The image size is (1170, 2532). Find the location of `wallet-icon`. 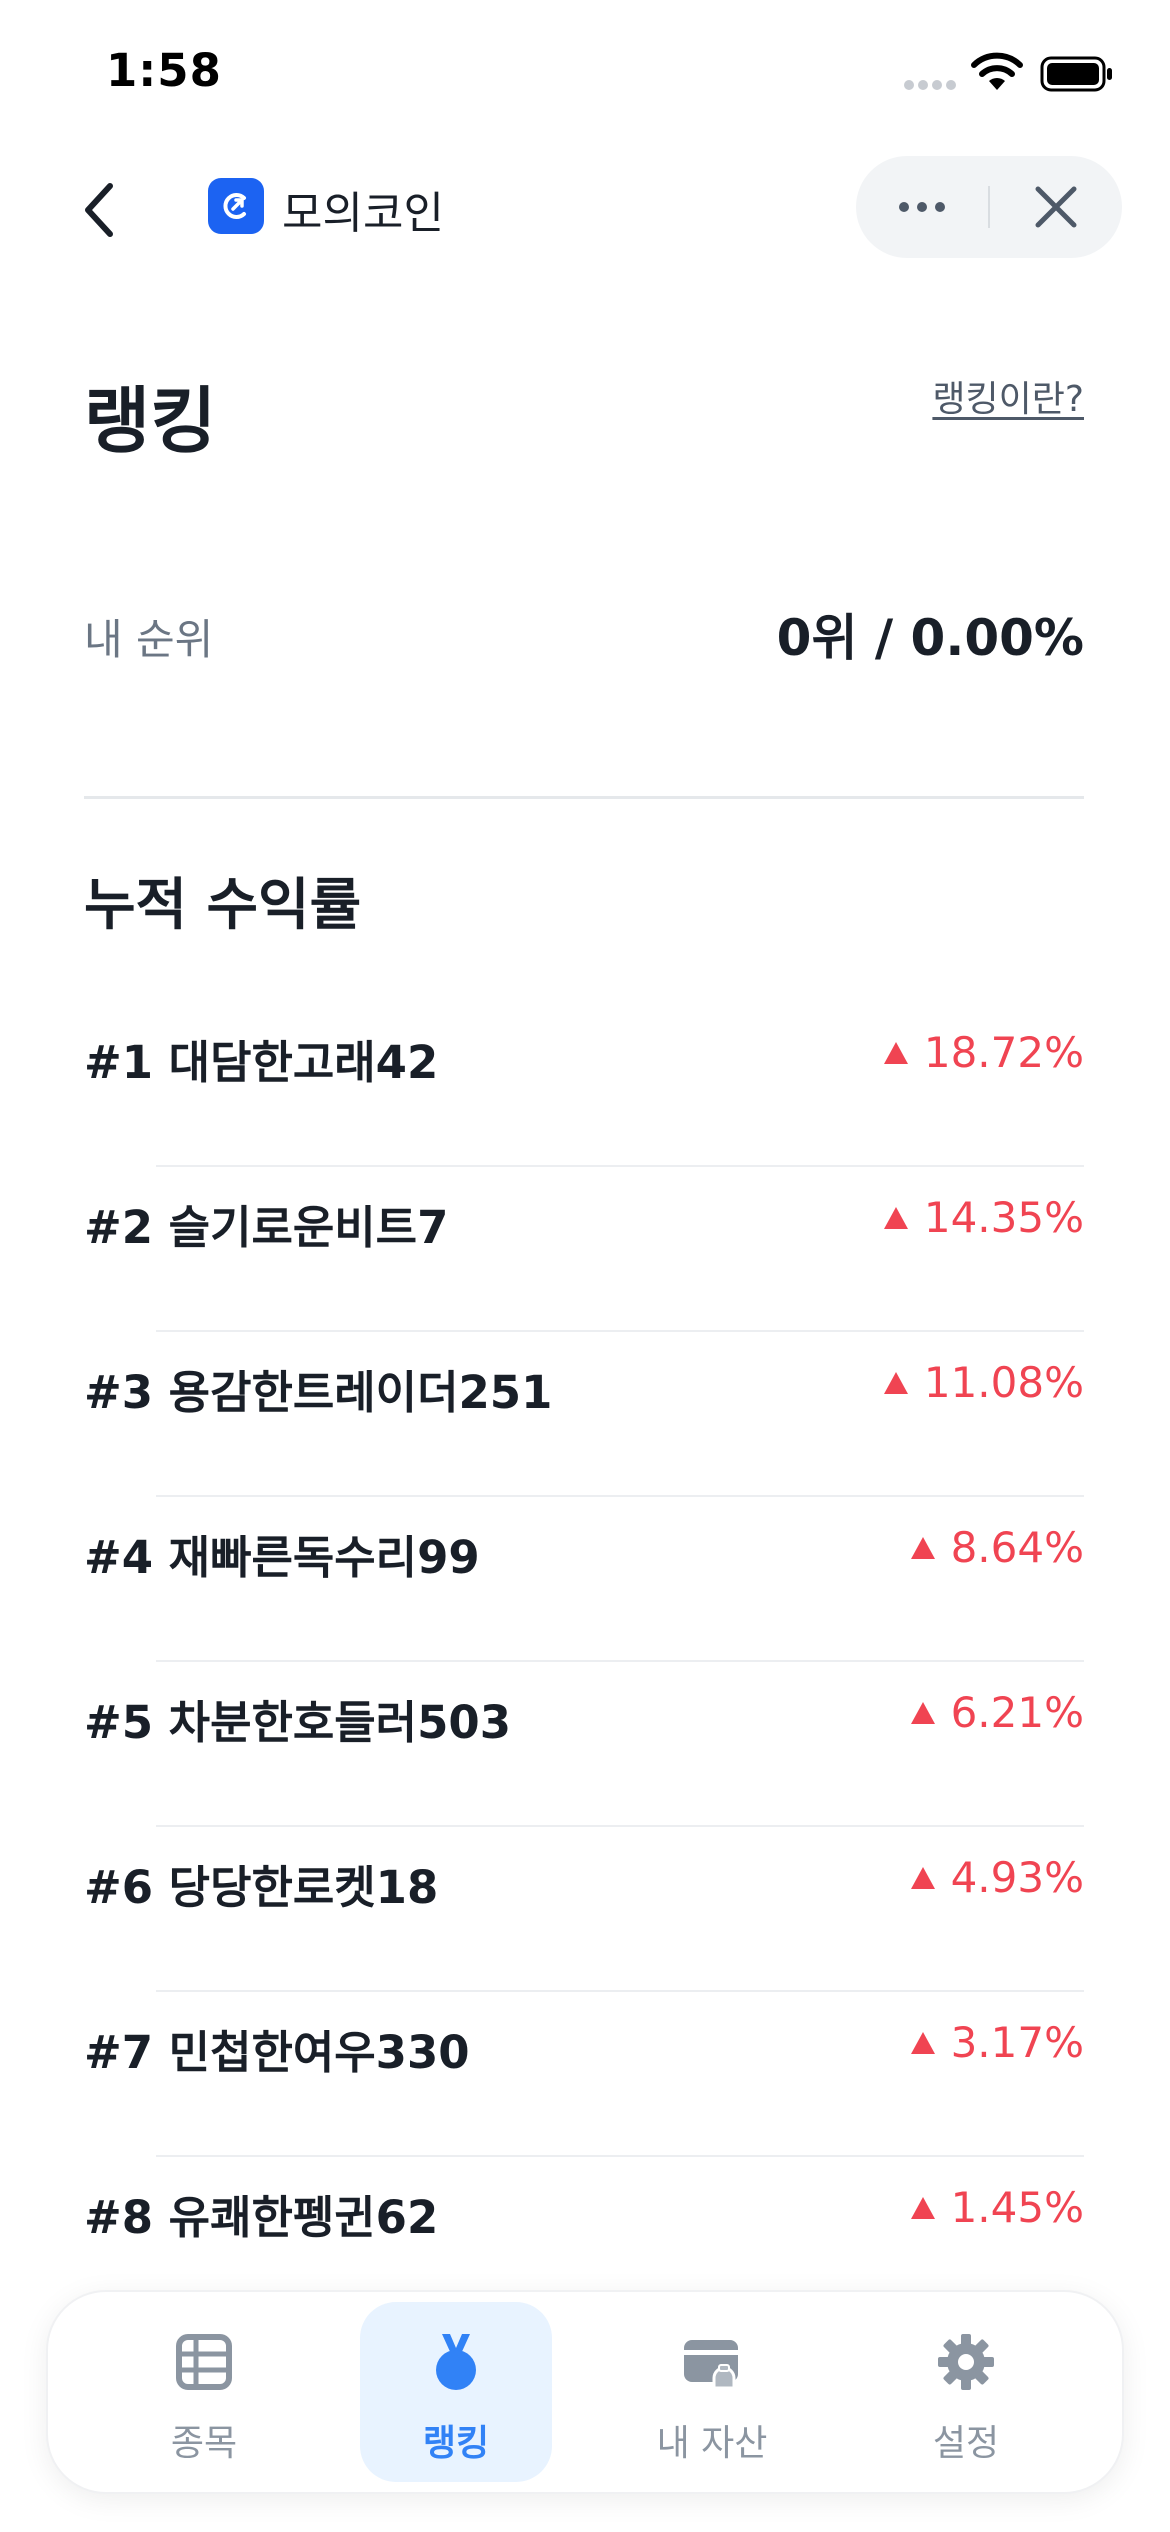

wallet-icon is located at coordinates (711, 2365).